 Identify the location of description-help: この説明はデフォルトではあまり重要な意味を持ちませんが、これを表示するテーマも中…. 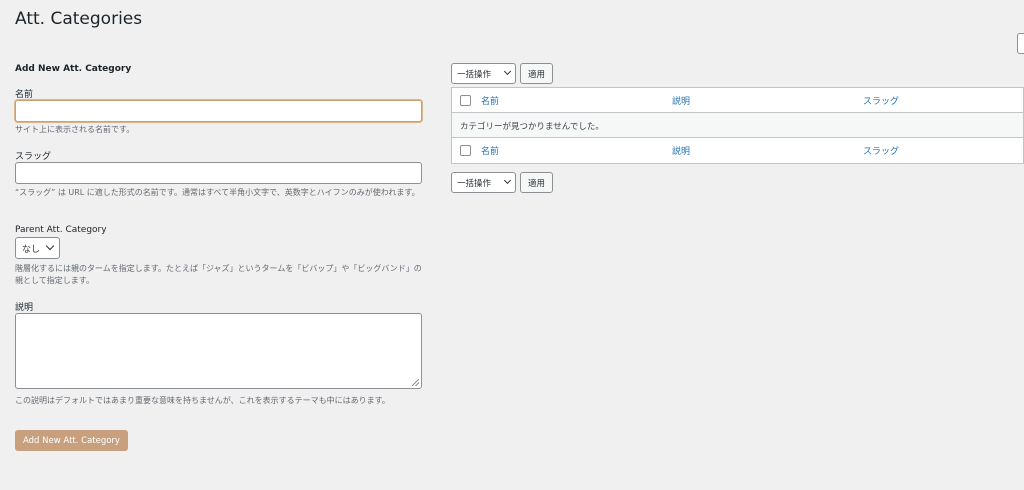
(202, 400).